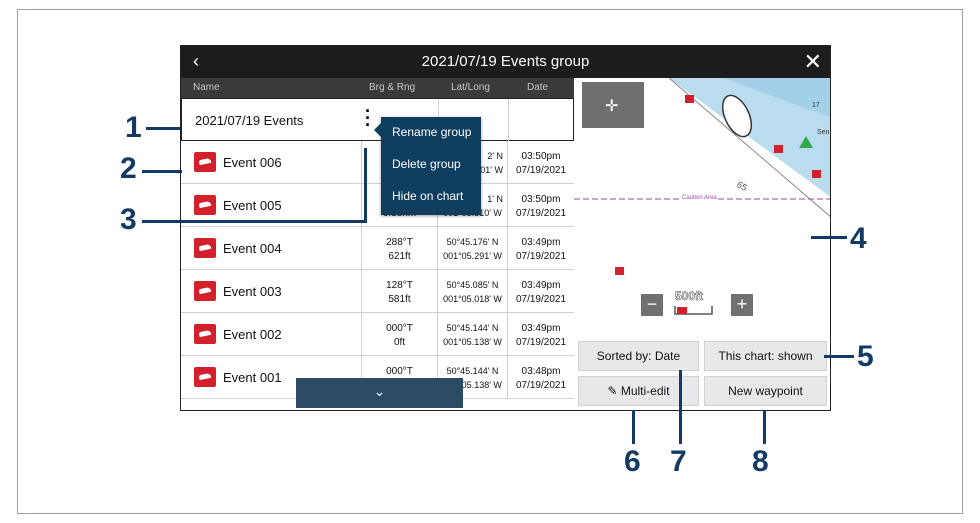  What do you see at coordinates (431, 132) in the screenshot?
I see `menu-item-rename: Rename group` at bounding box center [431, 132].